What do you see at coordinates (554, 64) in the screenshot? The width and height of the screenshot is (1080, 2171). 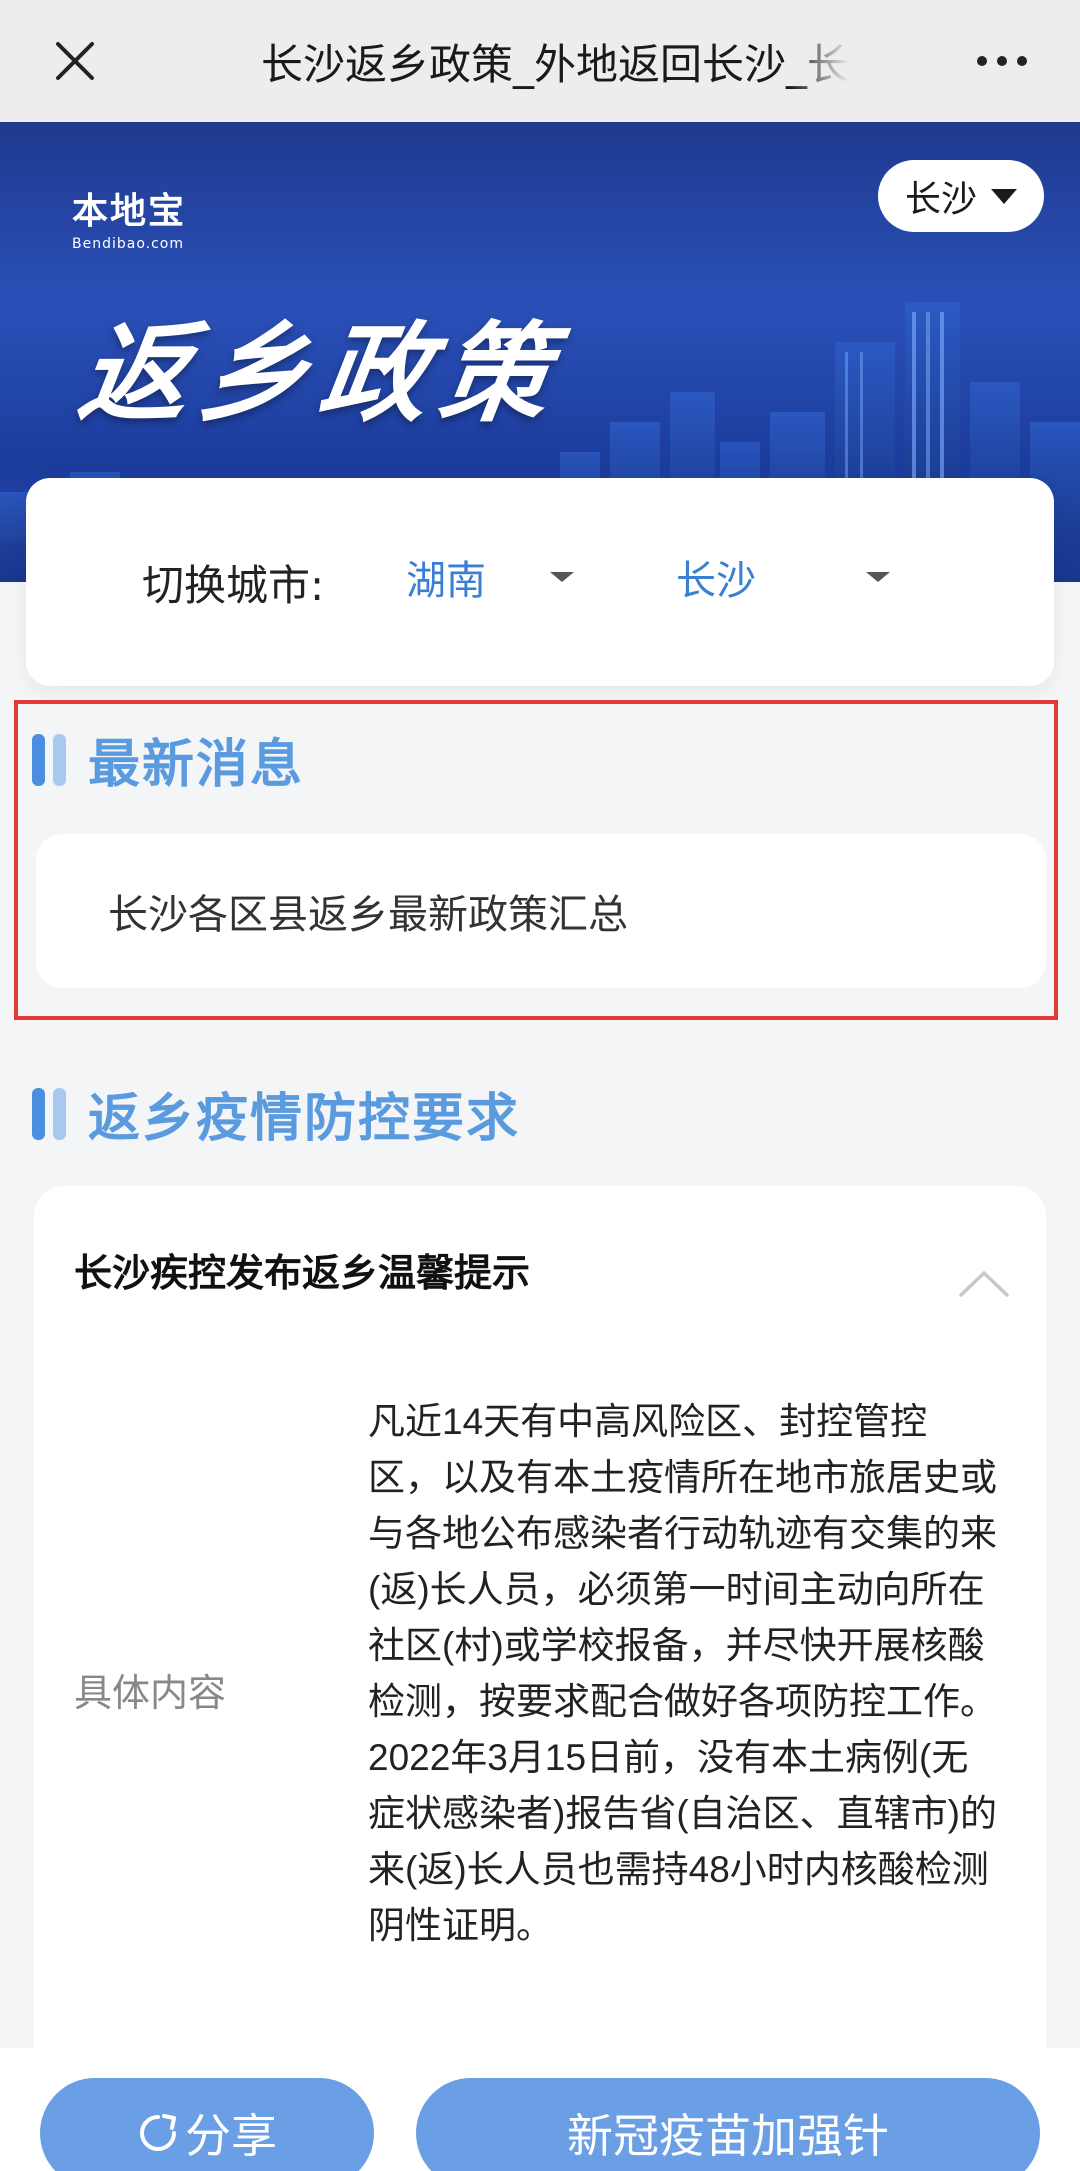 I see `page-title-text: 长沙返乡政策_外地返回长沙_长` at bounding box center [554, 64].